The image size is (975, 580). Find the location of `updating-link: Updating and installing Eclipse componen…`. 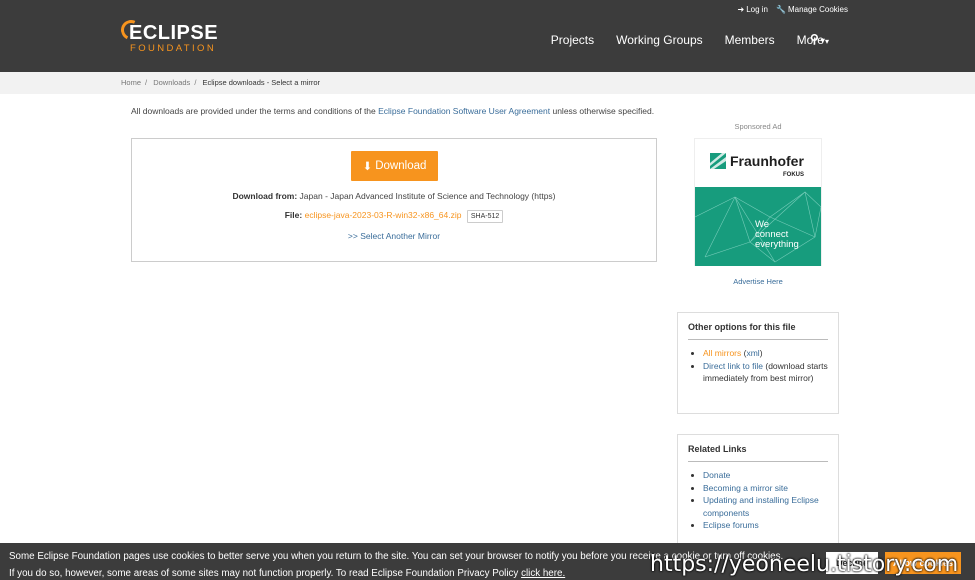

updating-link: Updating and installing Eclipse componen… is located at coordinates (761, 506).